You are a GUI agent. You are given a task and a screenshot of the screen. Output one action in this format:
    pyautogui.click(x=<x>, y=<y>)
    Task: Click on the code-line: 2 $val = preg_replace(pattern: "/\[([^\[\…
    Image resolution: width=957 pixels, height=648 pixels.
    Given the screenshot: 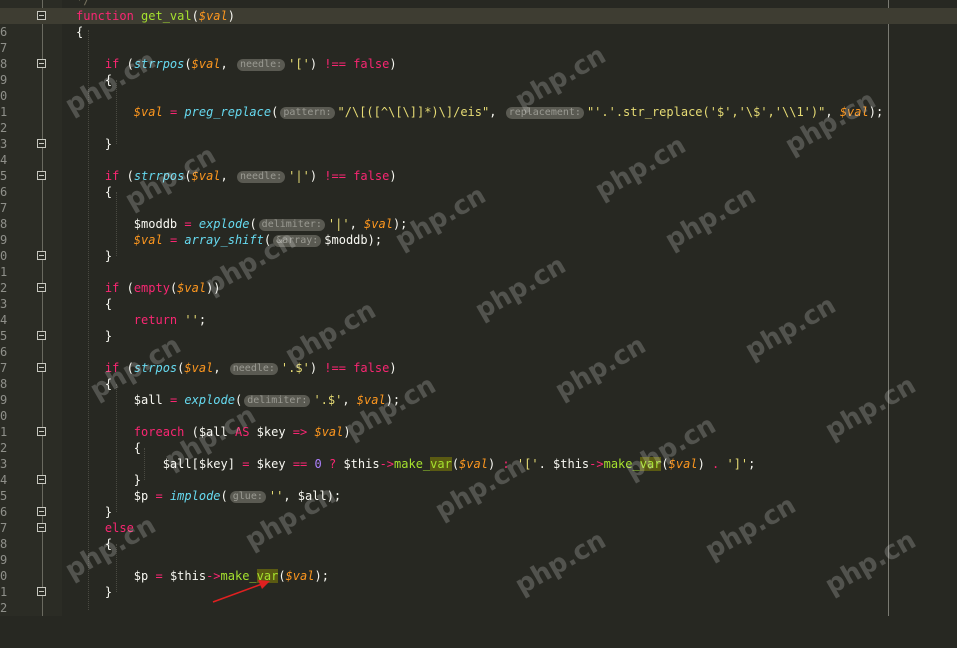 What is the action you would take?
    pyautogui.click(x=478, y=119)
    